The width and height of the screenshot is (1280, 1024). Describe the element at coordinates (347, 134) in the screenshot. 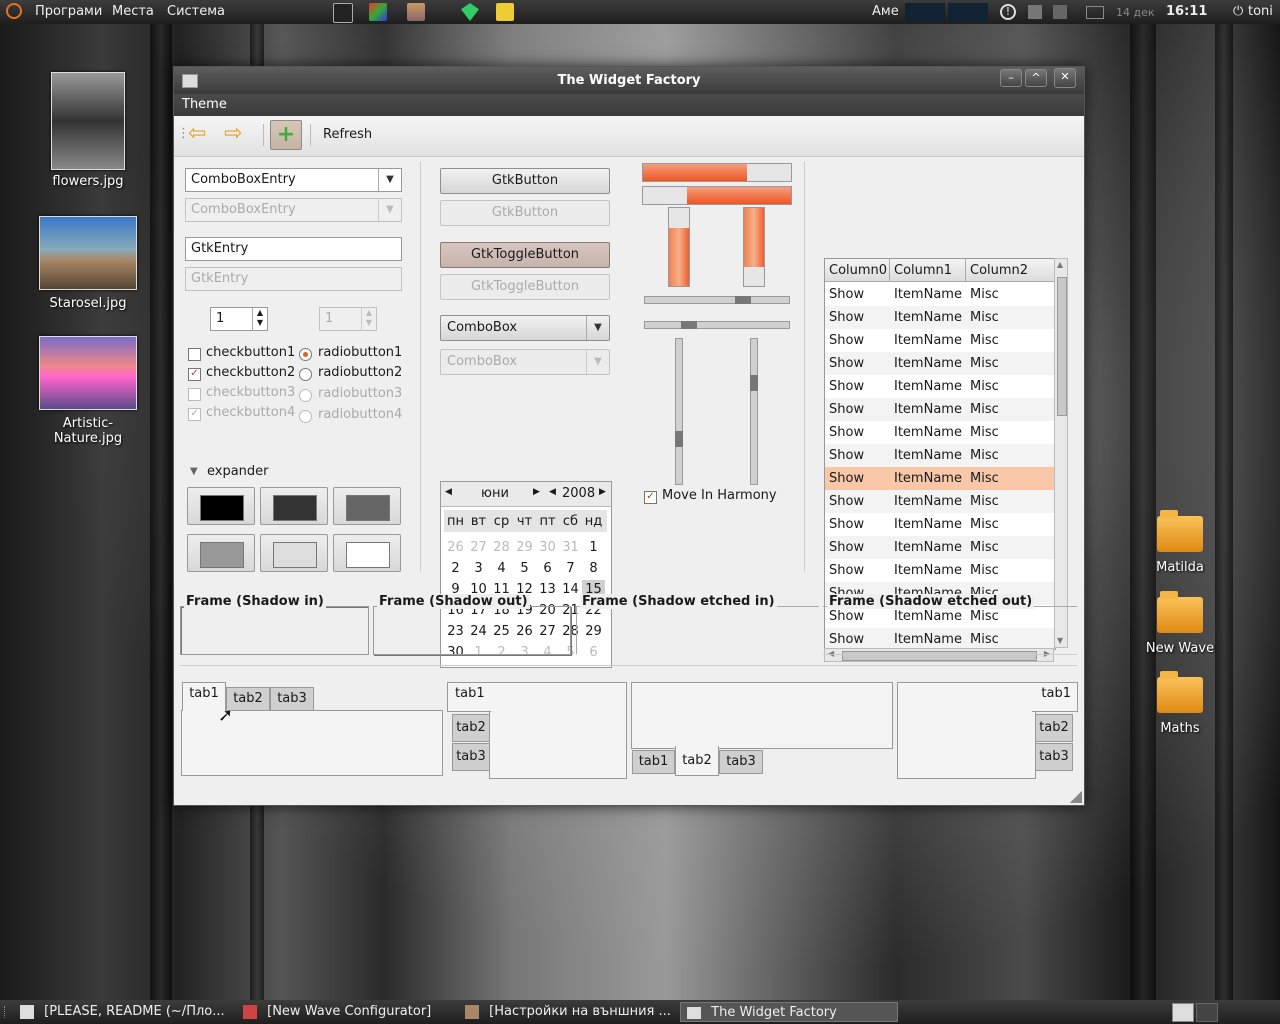

I see `refresh-button: Refresh` at that location.